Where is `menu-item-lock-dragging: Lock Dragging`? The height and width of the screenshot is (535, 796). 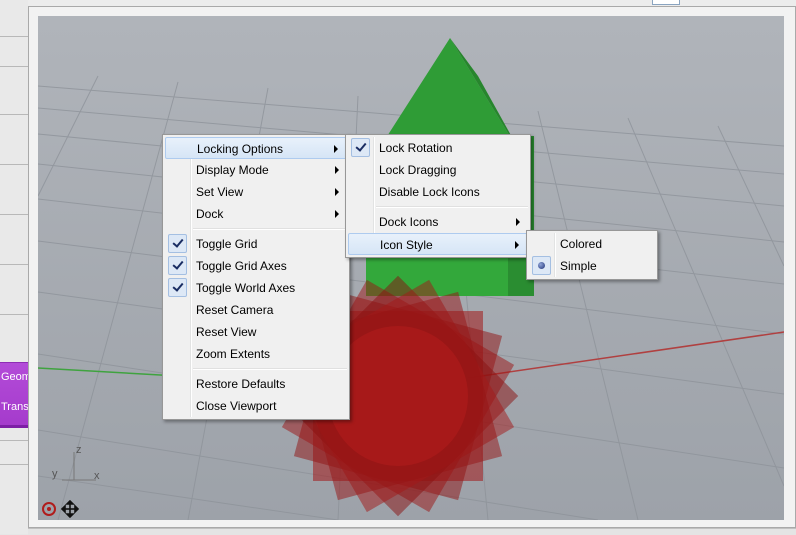 menu-item-lock-dragging: Lock Dragging is located at coordinates (438, 170).